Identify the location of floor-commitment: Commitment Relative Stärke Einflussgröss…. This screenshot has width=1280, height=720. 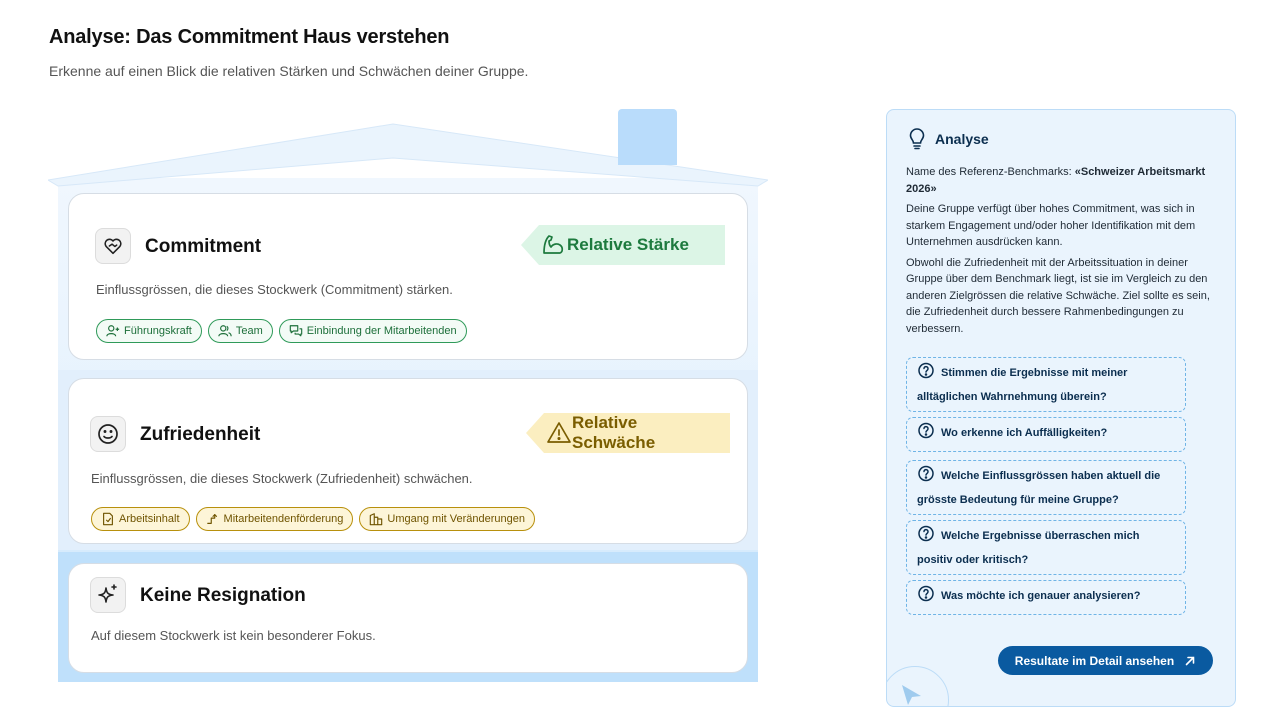
(408, 276).